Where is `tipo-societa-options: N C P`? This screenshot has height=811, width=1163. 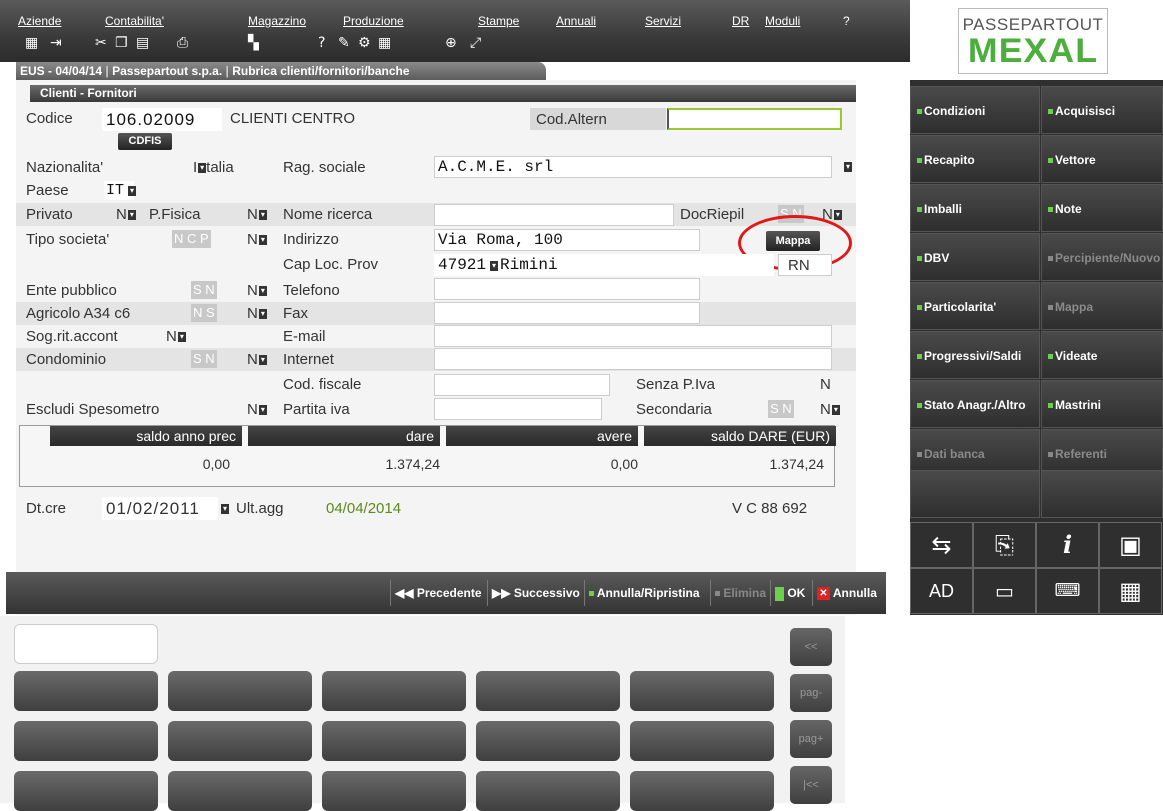 tipo-societa-options: N C P is located at coordinates (191, 239).